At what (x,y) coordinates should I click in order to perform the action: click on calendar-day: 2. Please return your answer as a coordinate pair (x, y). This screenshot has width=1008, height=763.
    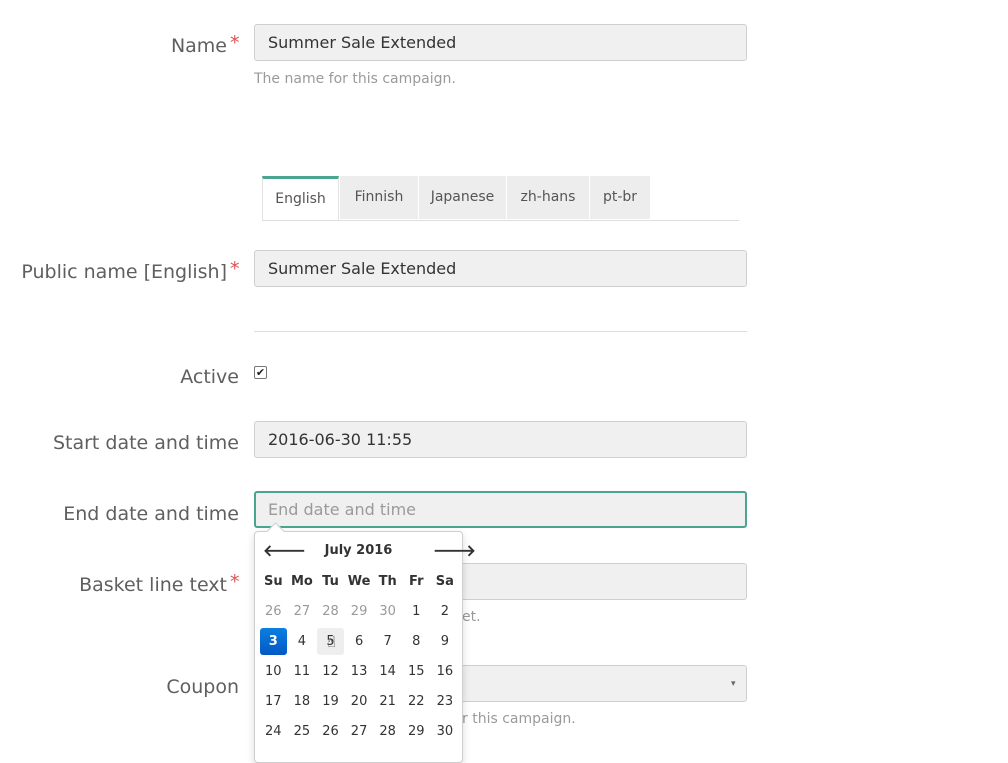
    Looking at the image, I should click on (445, 611).